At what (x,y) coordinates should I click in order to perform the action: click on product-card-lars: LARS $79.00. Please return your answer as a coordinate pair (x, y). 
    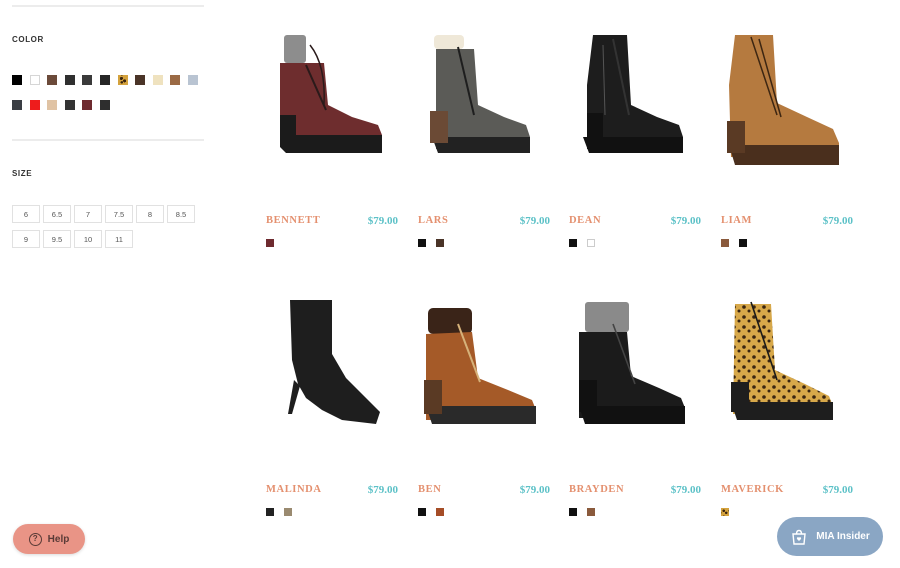
    Looking at the image, I should click on (484, 136).